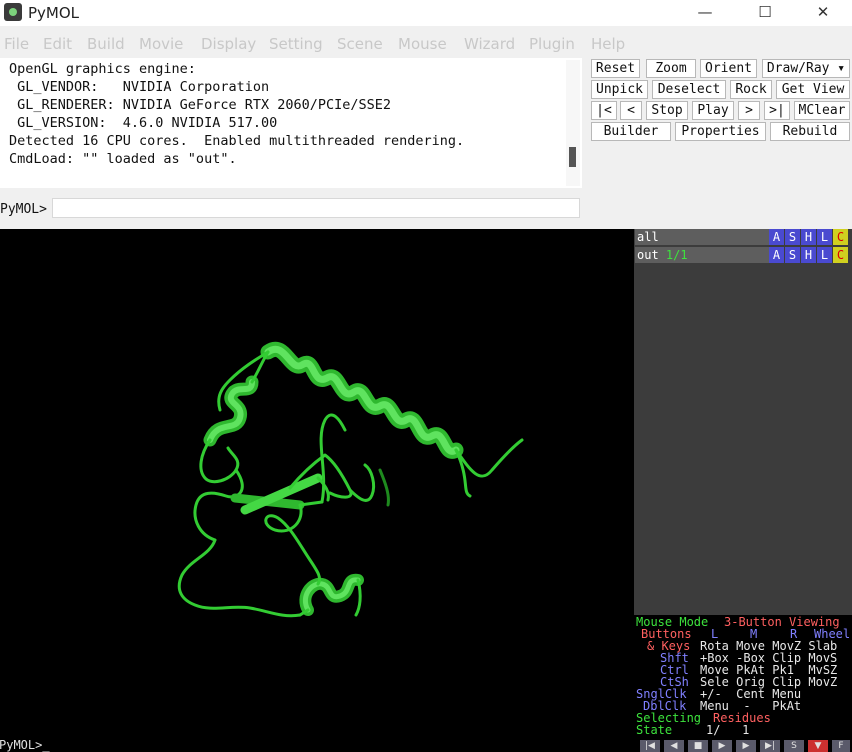  Describe the element at coordinates (751, 89) in the screenshot. I see `rock-button: Rock` at that location.